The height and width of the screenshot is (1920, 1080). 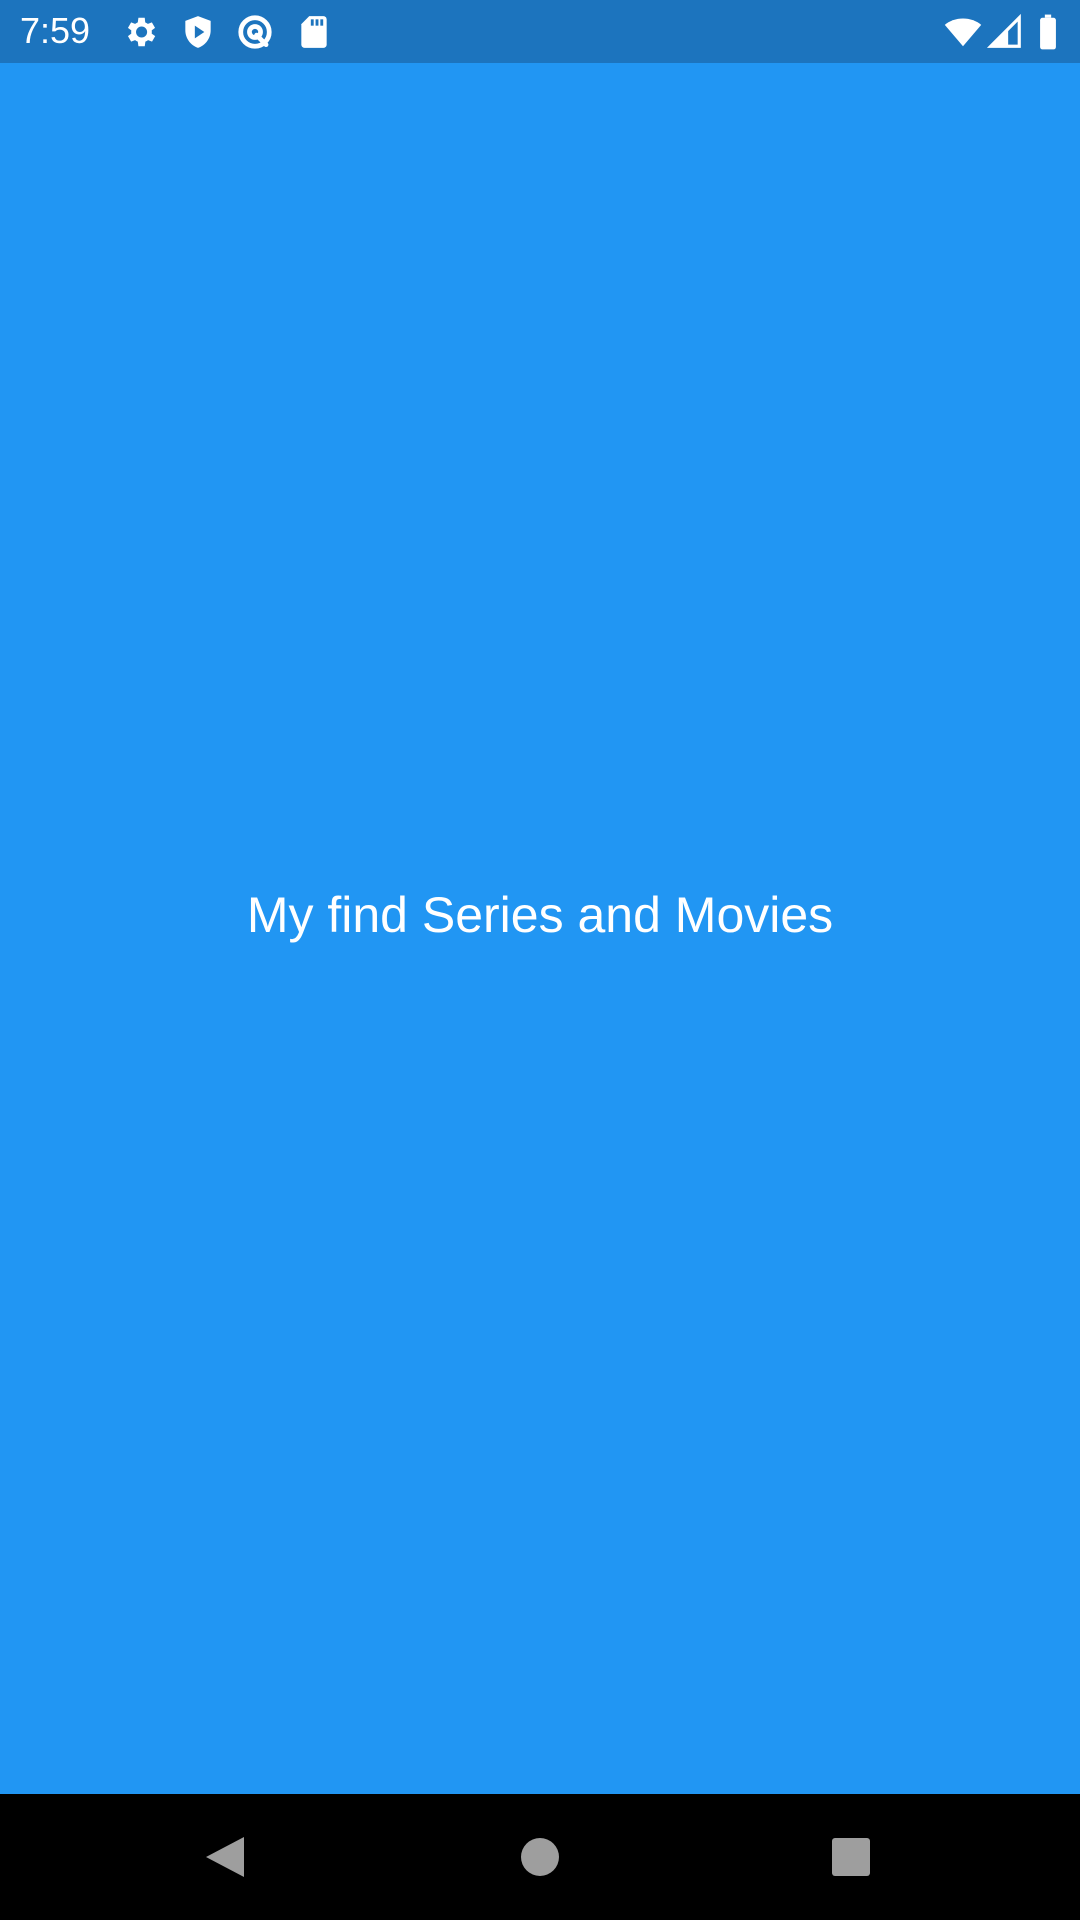 I want to click on gear-icon, so click(x=140, y=32).